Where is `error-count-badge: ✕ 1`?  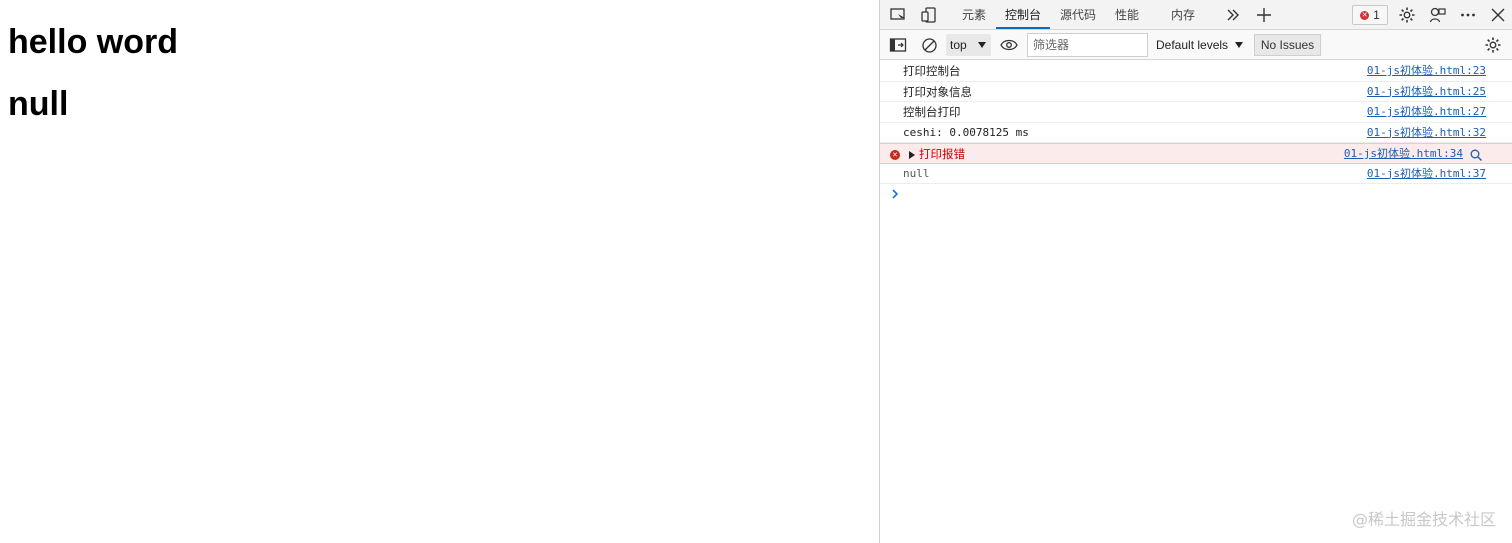
error-count-badge: ✕ 1 is located at coordinates (1370, 15).